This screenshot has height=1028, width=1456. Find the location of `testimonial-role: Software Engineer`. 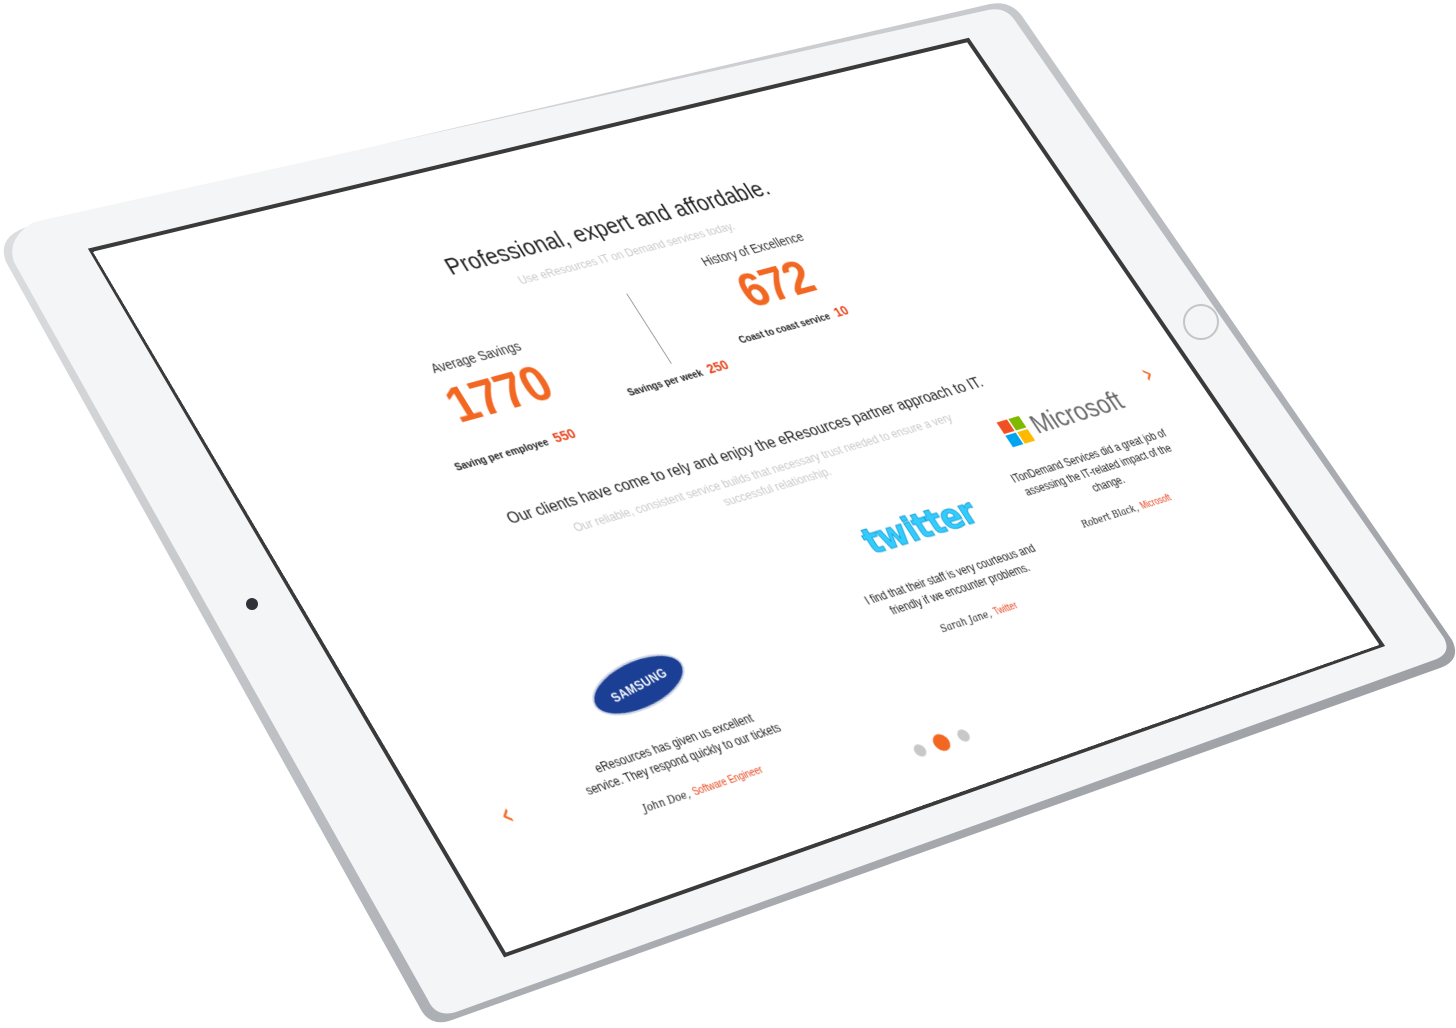

testimonial-role: Software Engineer is located at coordinates (727, 781).